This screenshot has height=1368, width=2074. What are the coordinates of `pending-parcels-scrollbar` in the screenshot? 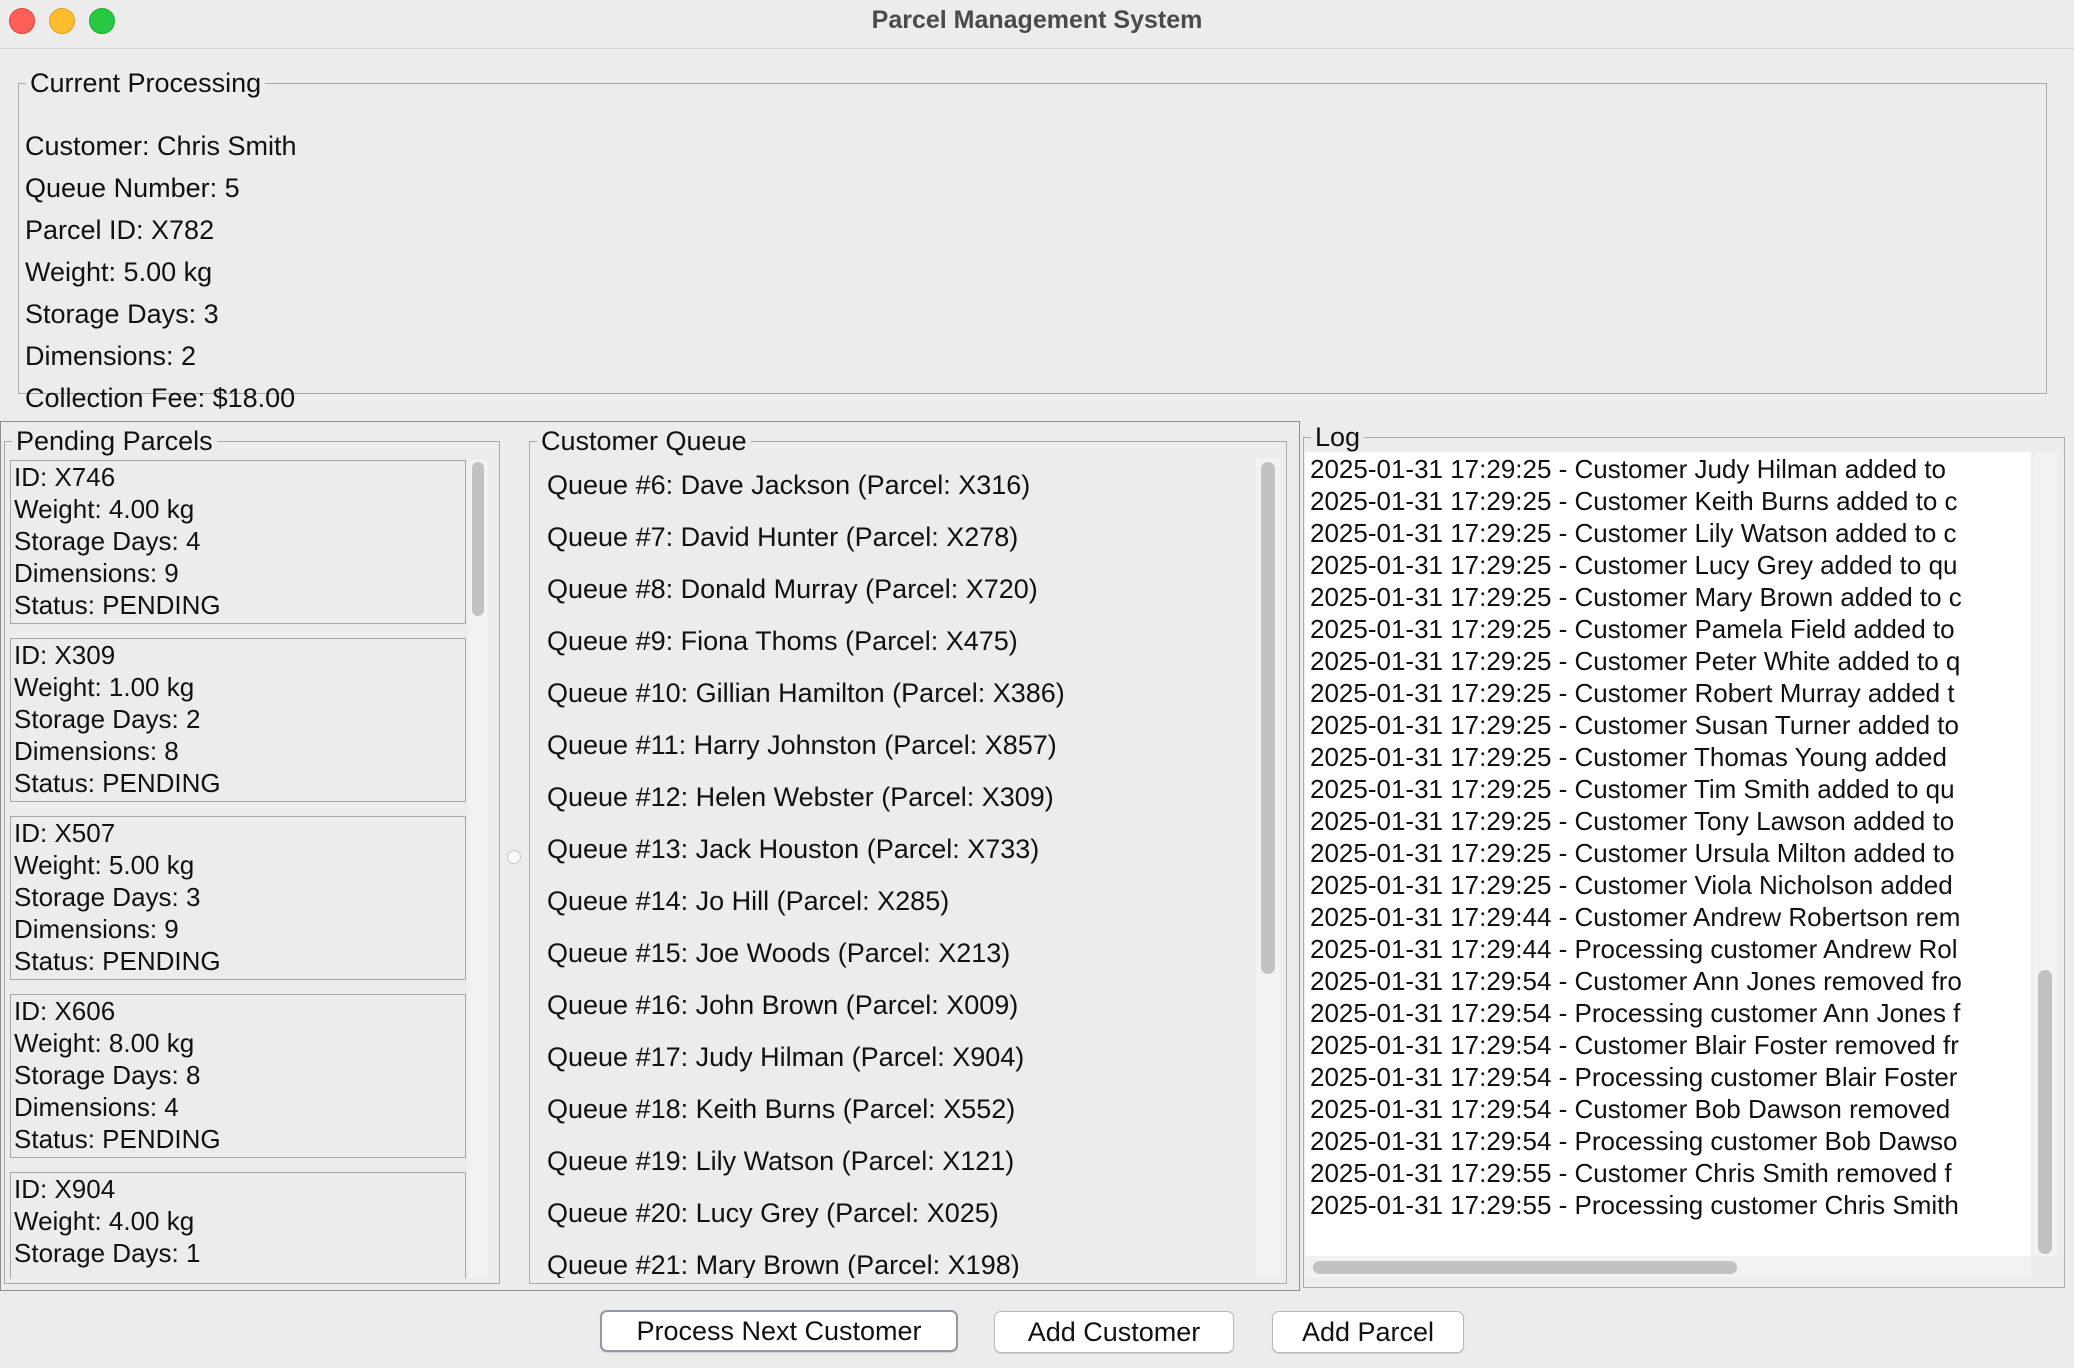 It's located at (478, 869).